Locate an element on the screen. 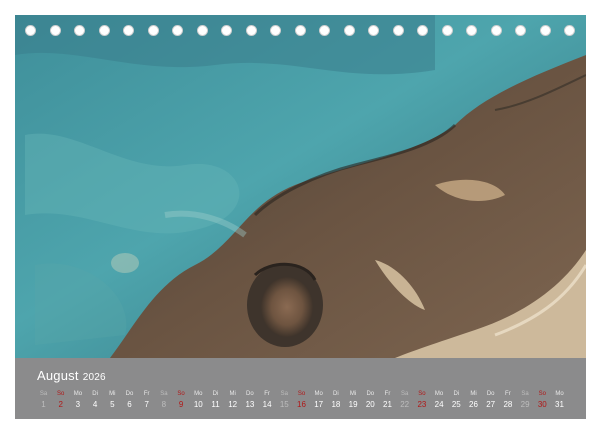 Image resolution: width=600 pixels, height=431 pixels. year-label: 2026 is located at coordinates (94, 377).